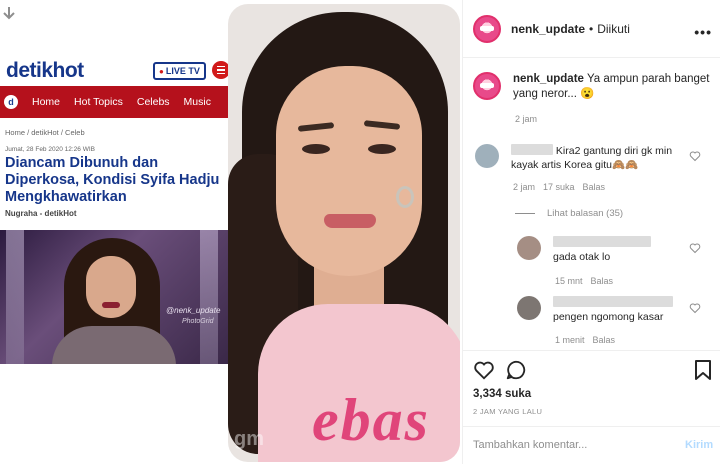  Describe the element at coordinates (703, 32) in the screenshot. I see `more-options-icon: •••` at that location.